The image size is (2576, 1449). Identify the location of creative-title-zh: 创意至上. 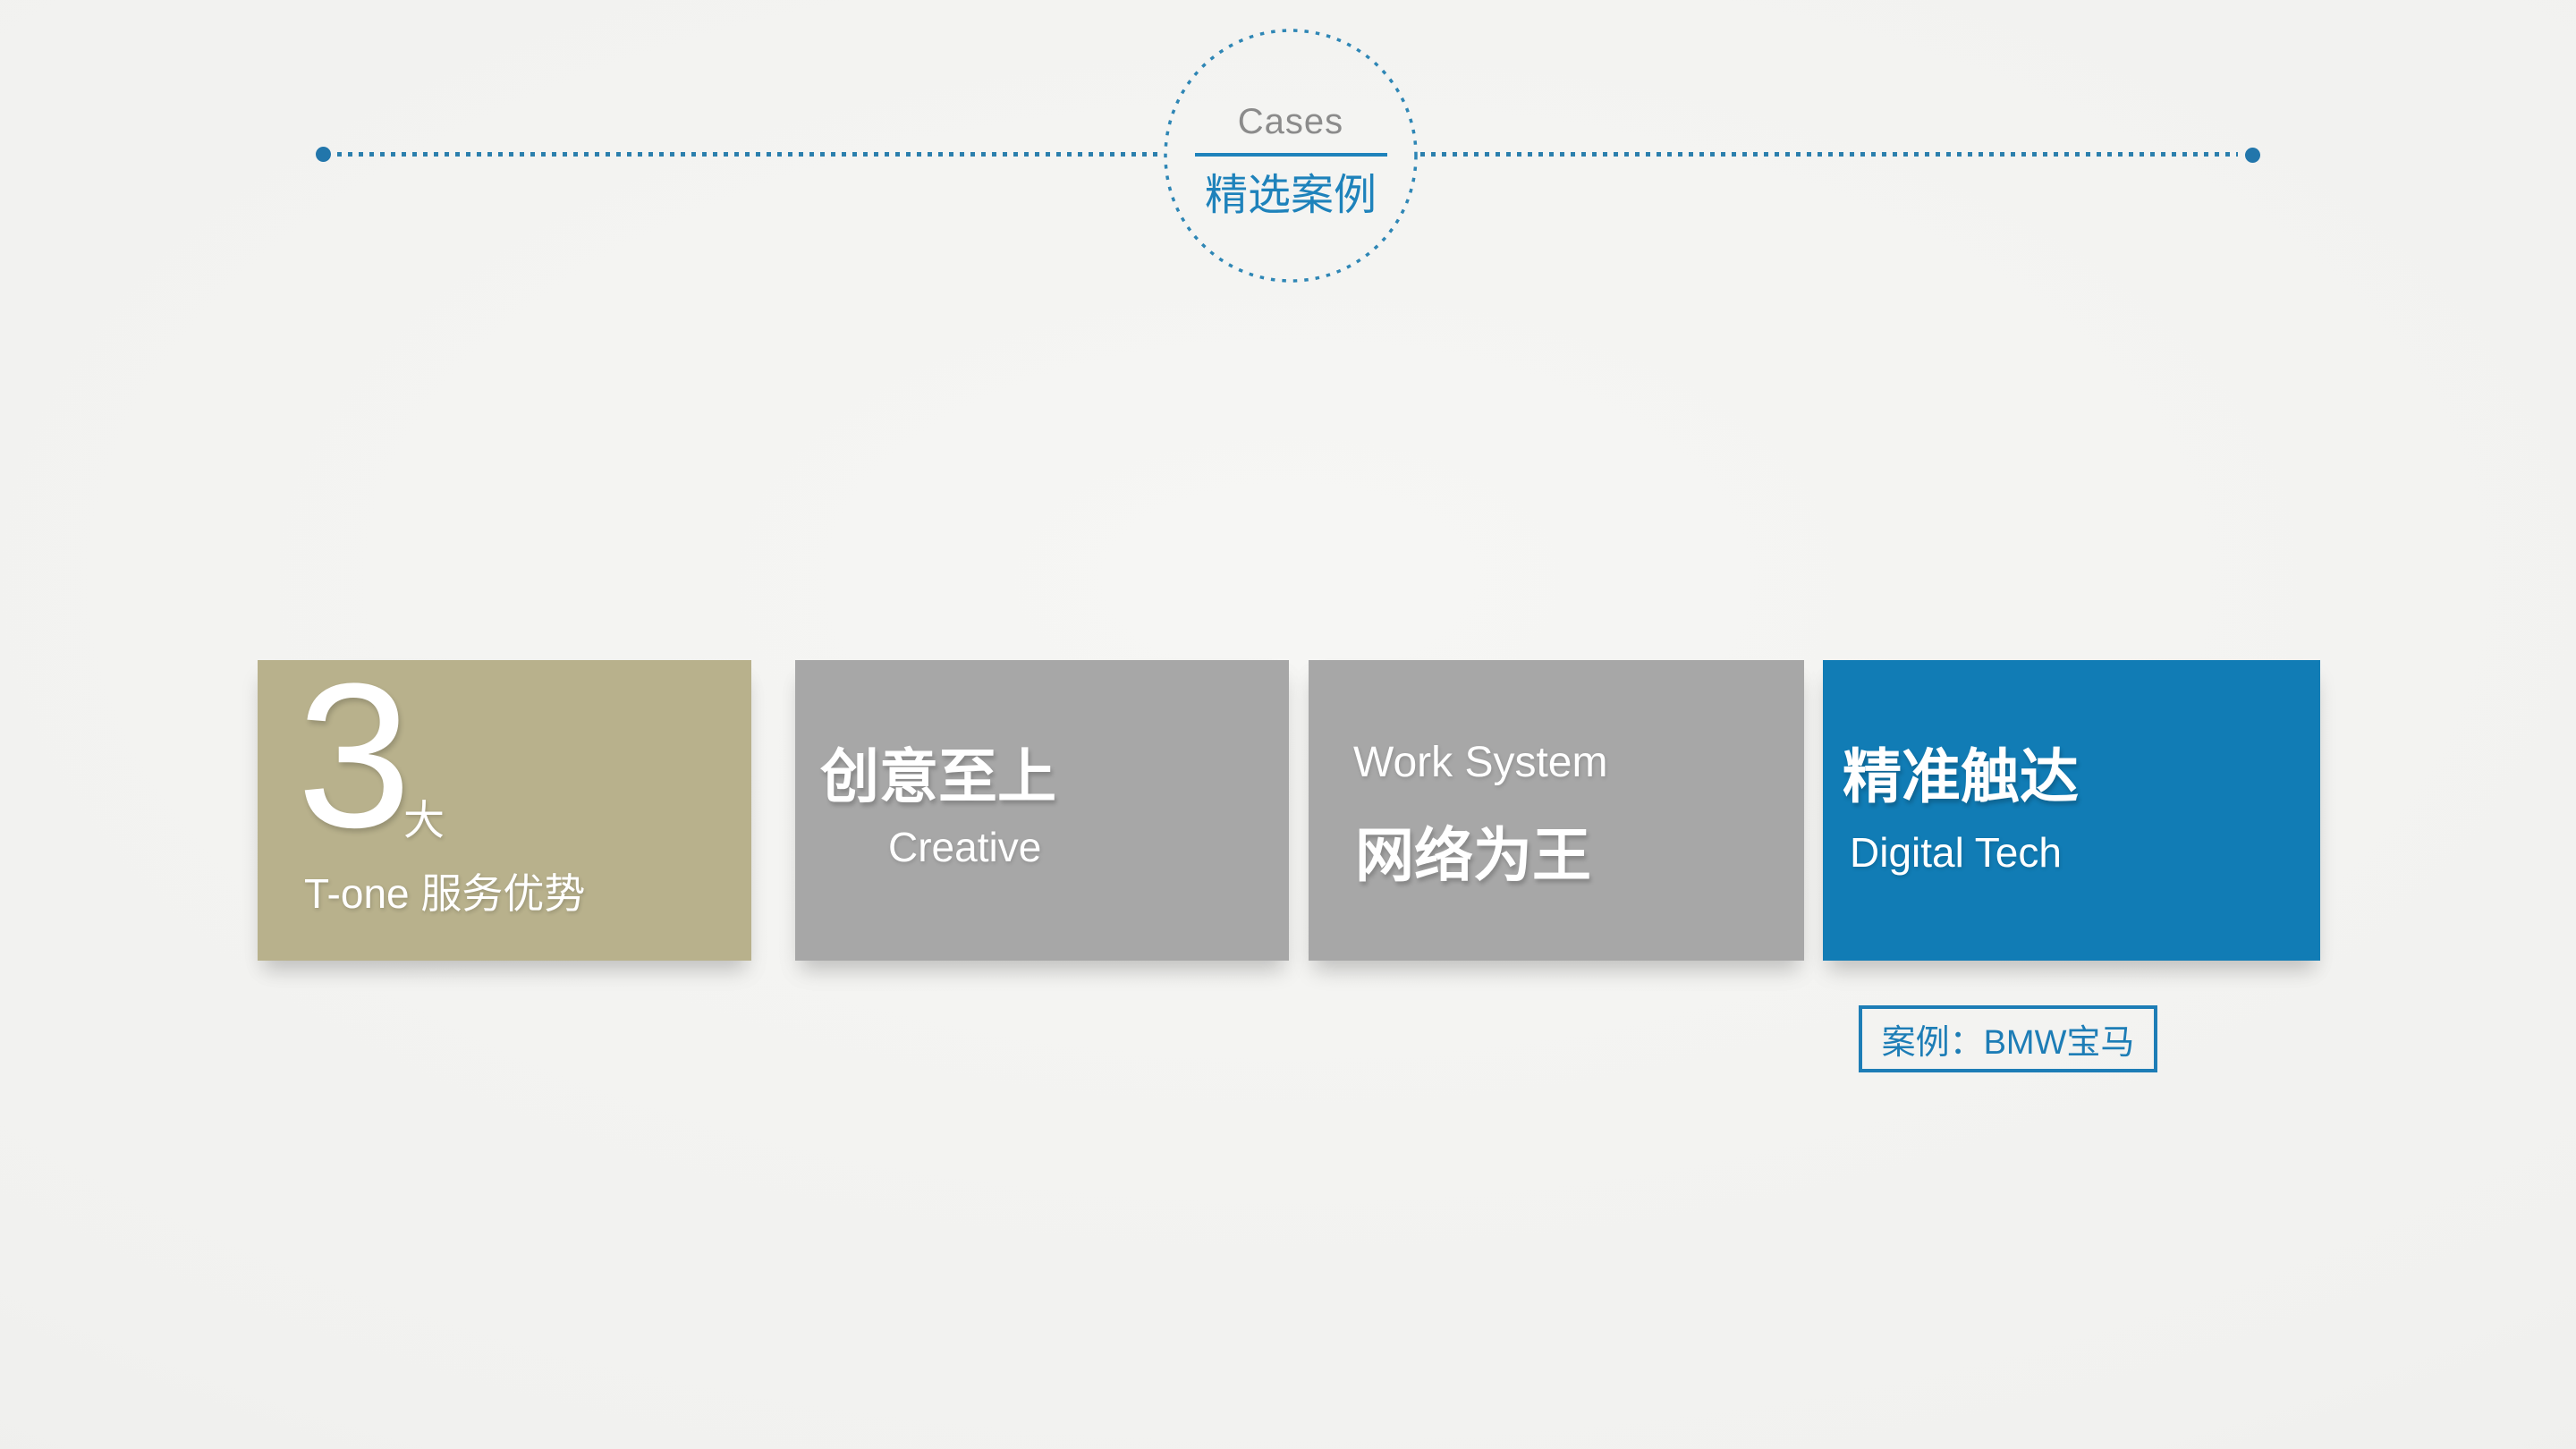
(938, 776).